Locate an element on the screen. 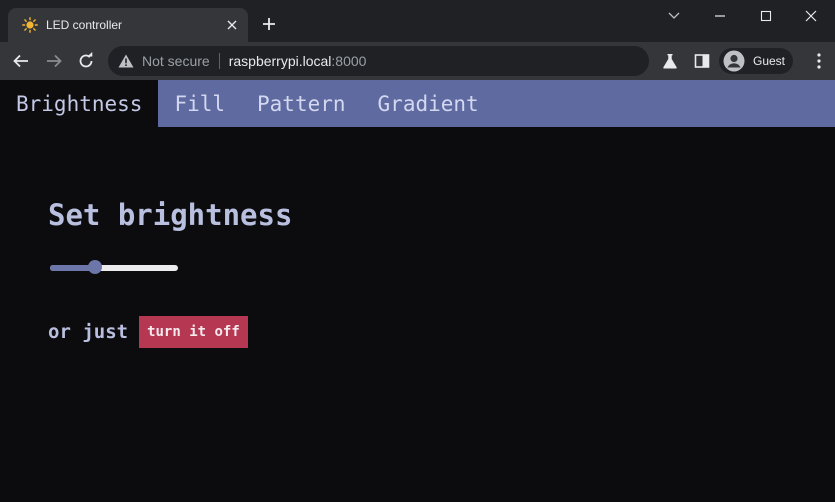  off-row: or just turn it off is located at coordinates (148, 332).